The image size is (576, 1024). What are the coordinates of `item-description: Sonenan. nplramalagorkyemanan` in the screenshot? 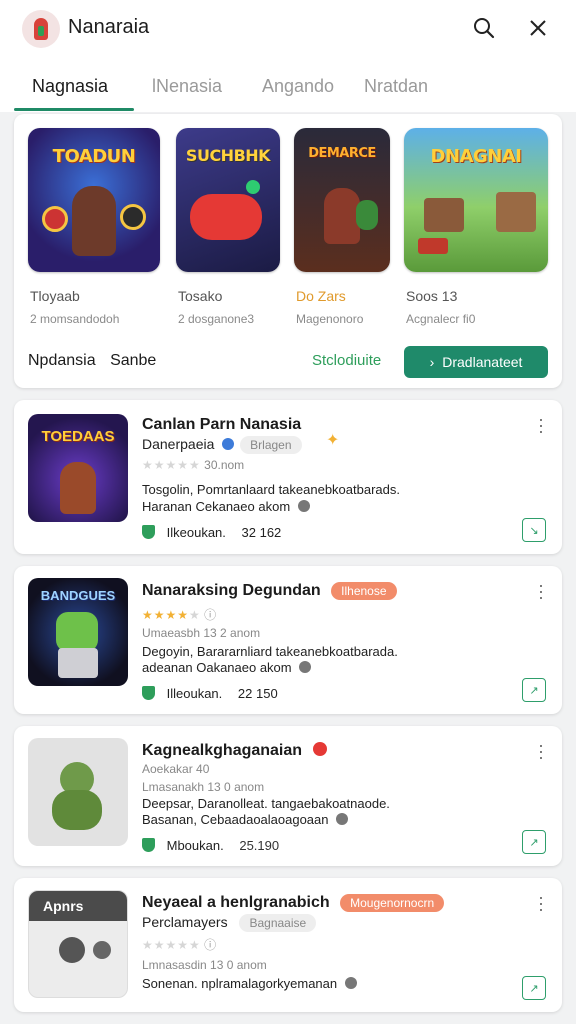 It's located at (240, 983).